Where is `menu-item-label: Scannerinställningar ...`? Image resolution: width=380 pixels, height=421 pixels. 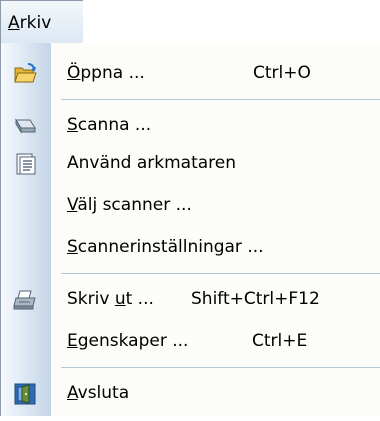 menu-item-label: Scannerinställningar ... is located at coordinates (165, 247).